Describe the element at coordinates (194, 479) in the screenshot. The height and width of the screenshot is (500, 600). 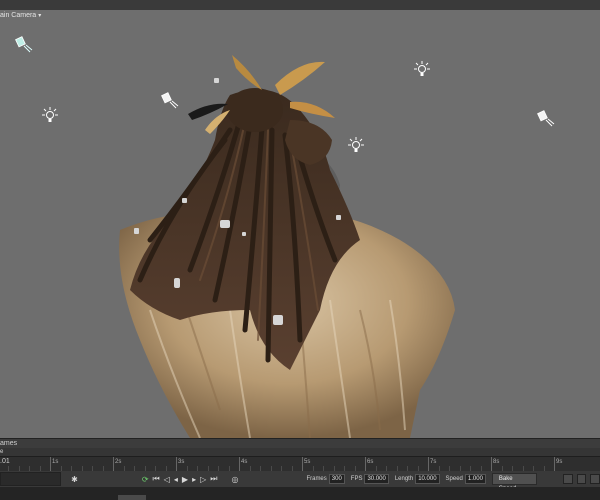
I see `next-frame-icon: ▸` at that location.